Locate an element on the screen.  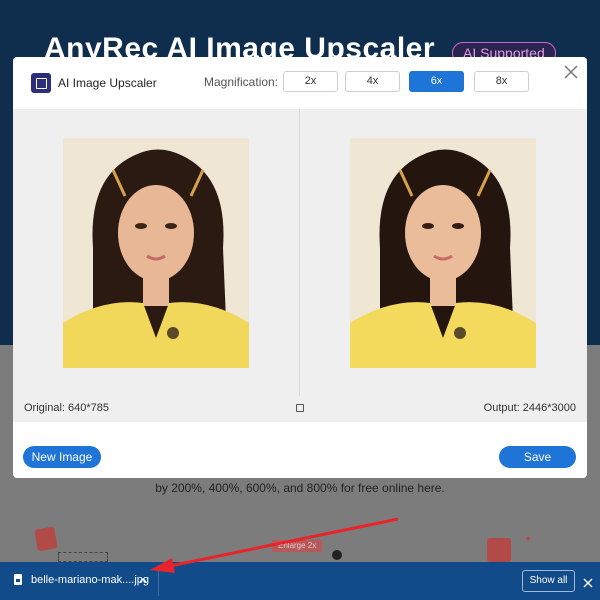
download-separator is located at coordinates (158, 581).